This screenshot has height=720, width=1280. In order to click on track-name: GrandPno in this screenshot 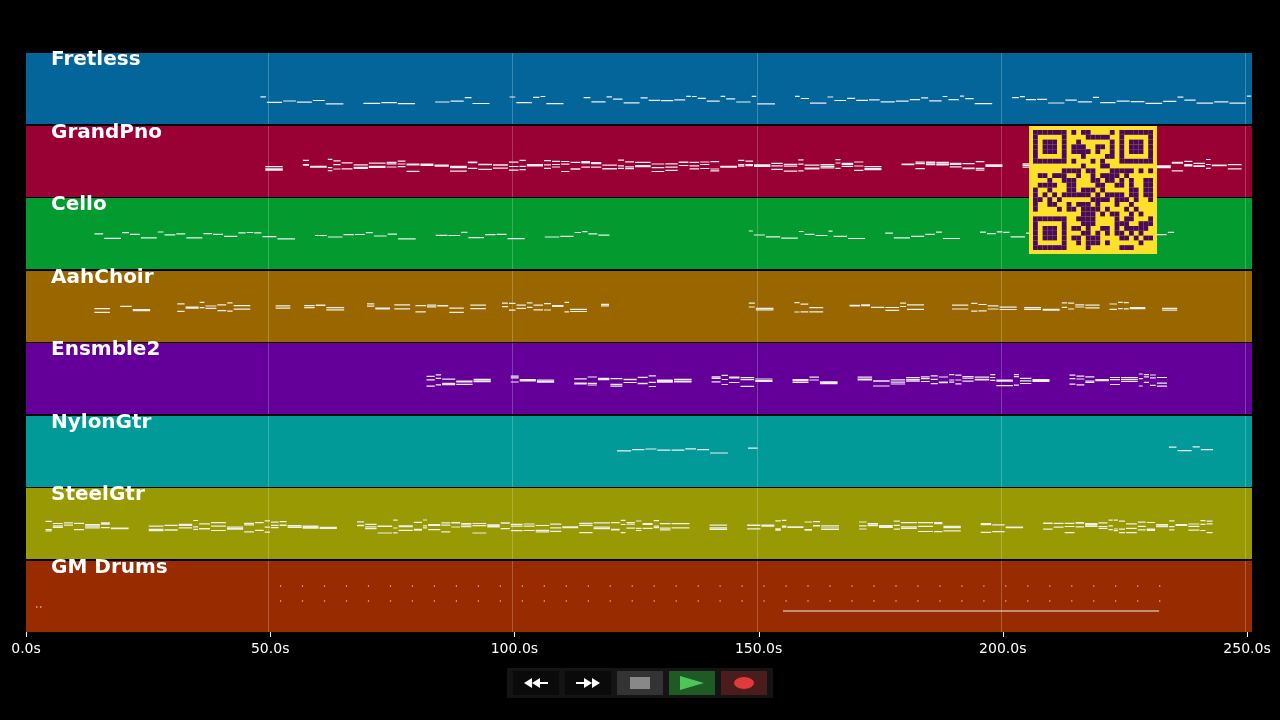, I will do `click(106, 130)`.